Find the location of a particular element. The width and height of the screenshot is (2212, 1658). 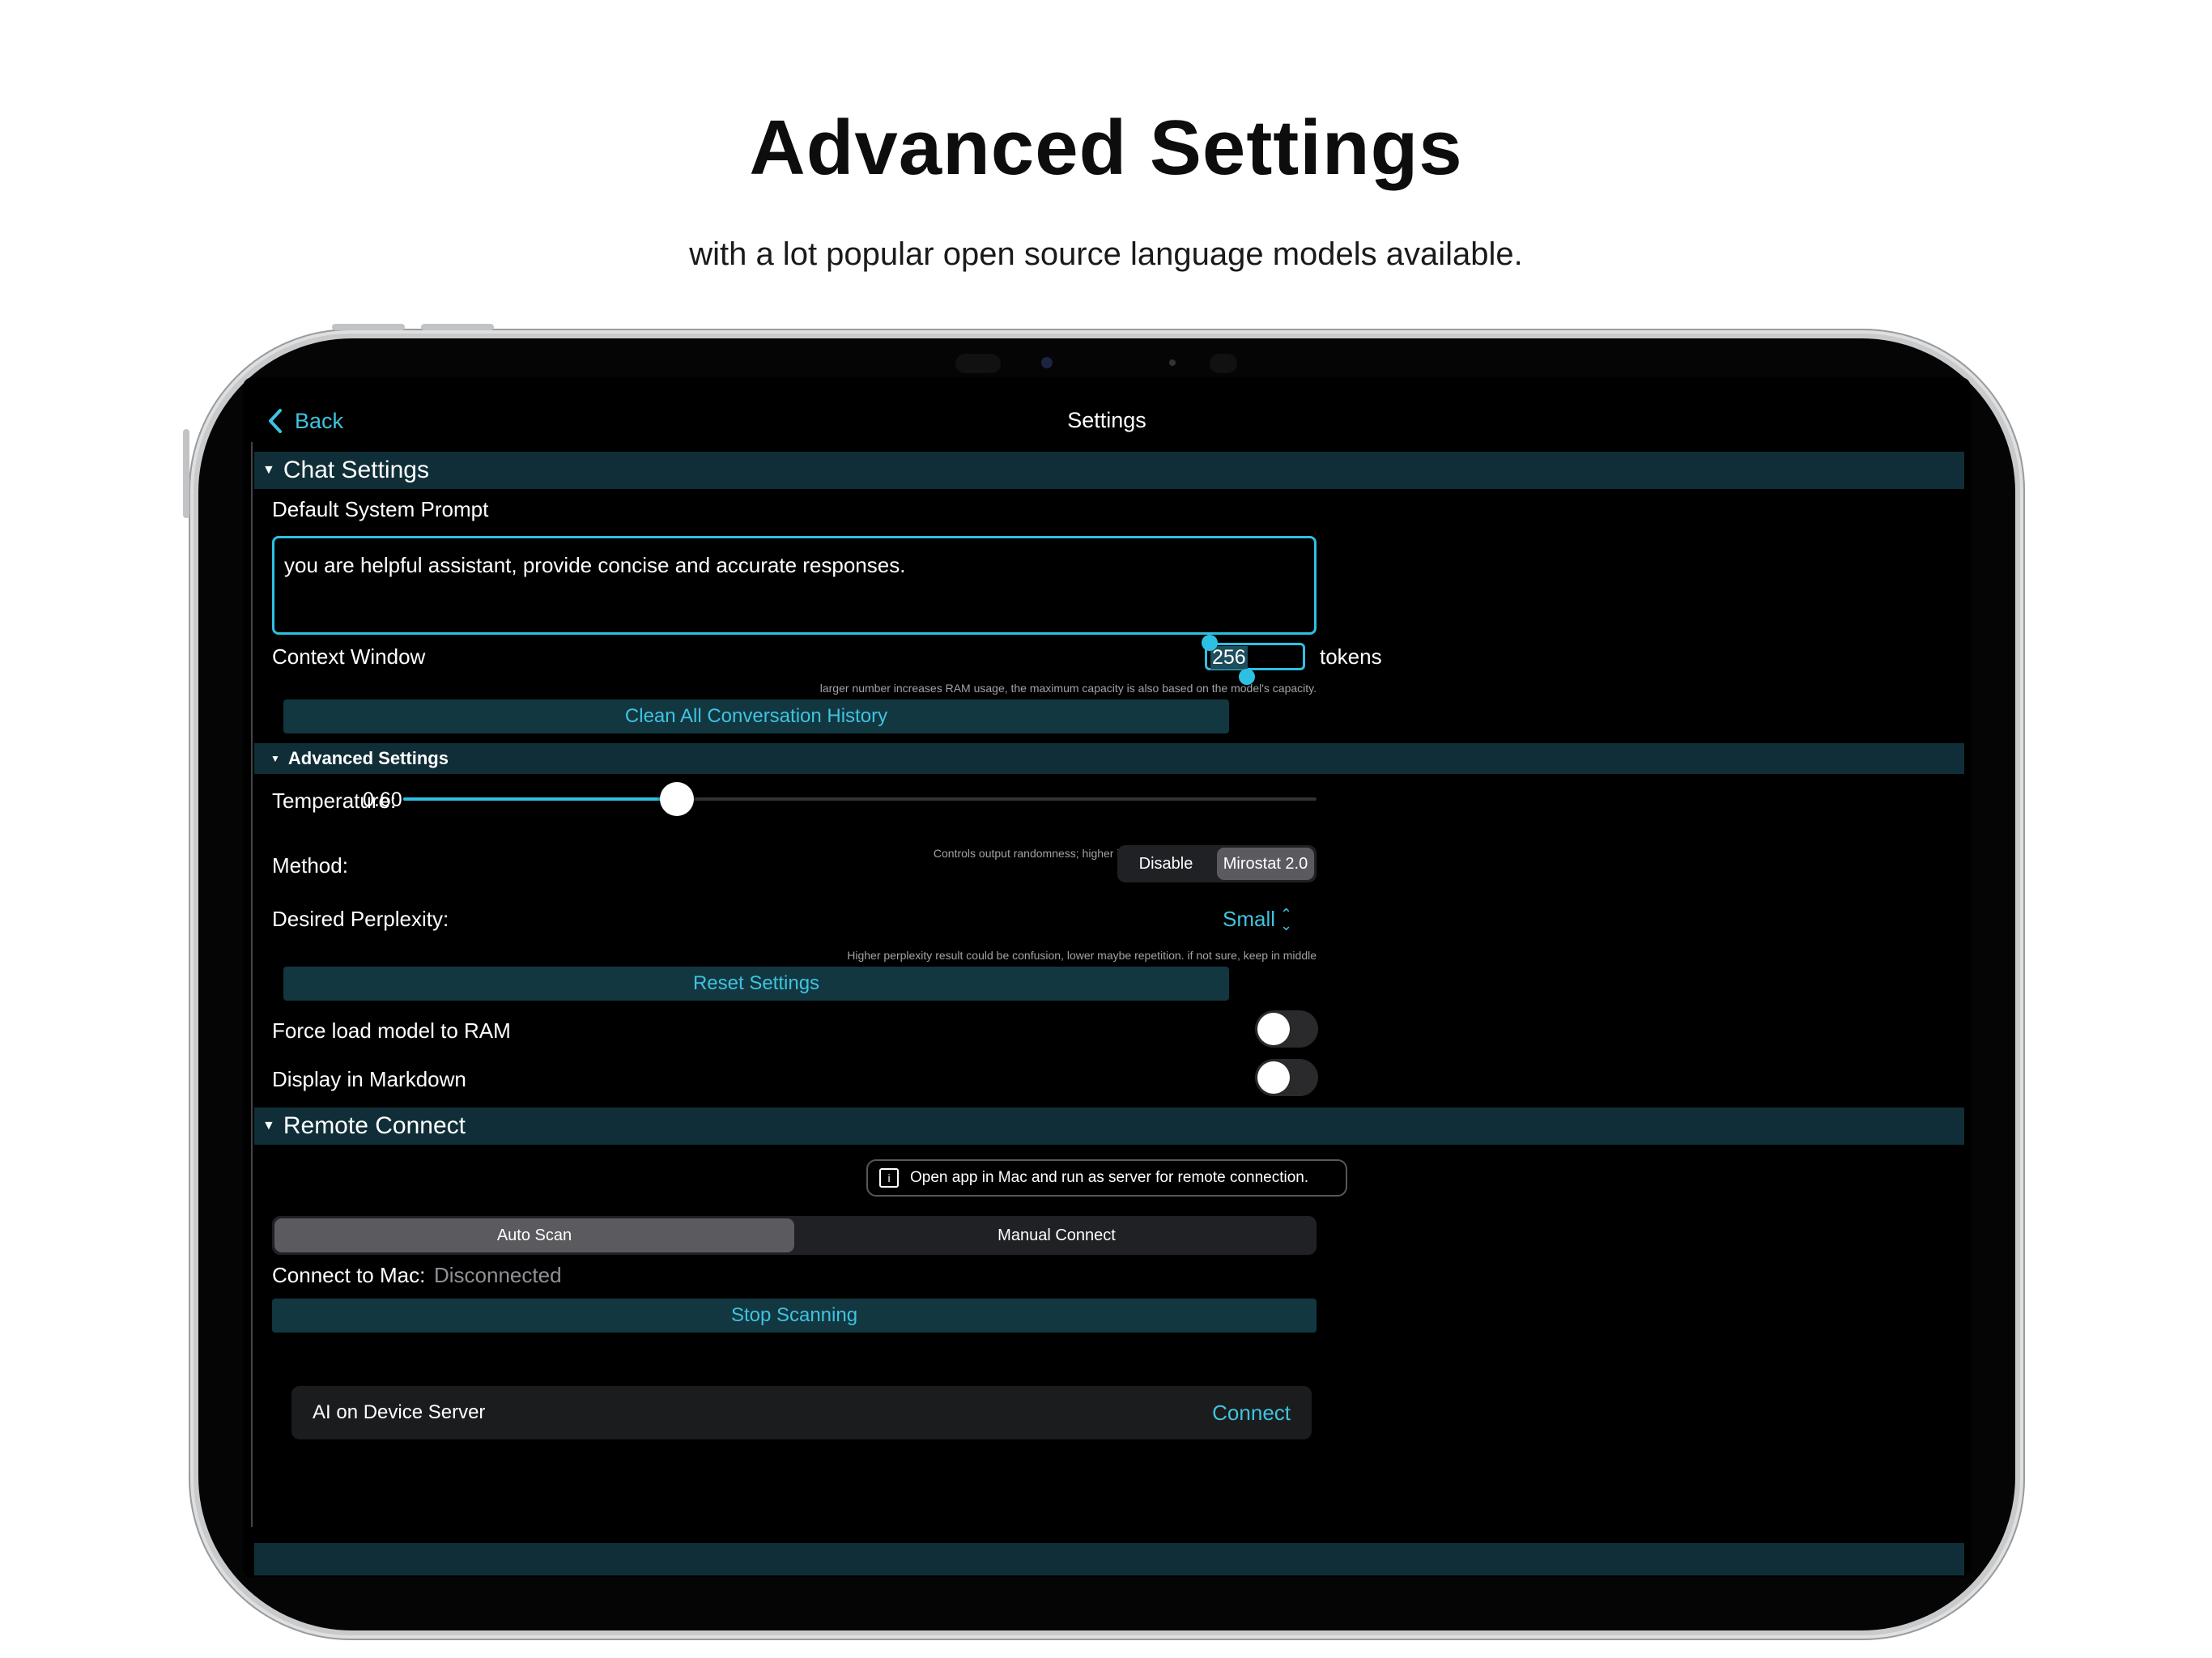

sensor-dot is located at coordinates (1172, 362).